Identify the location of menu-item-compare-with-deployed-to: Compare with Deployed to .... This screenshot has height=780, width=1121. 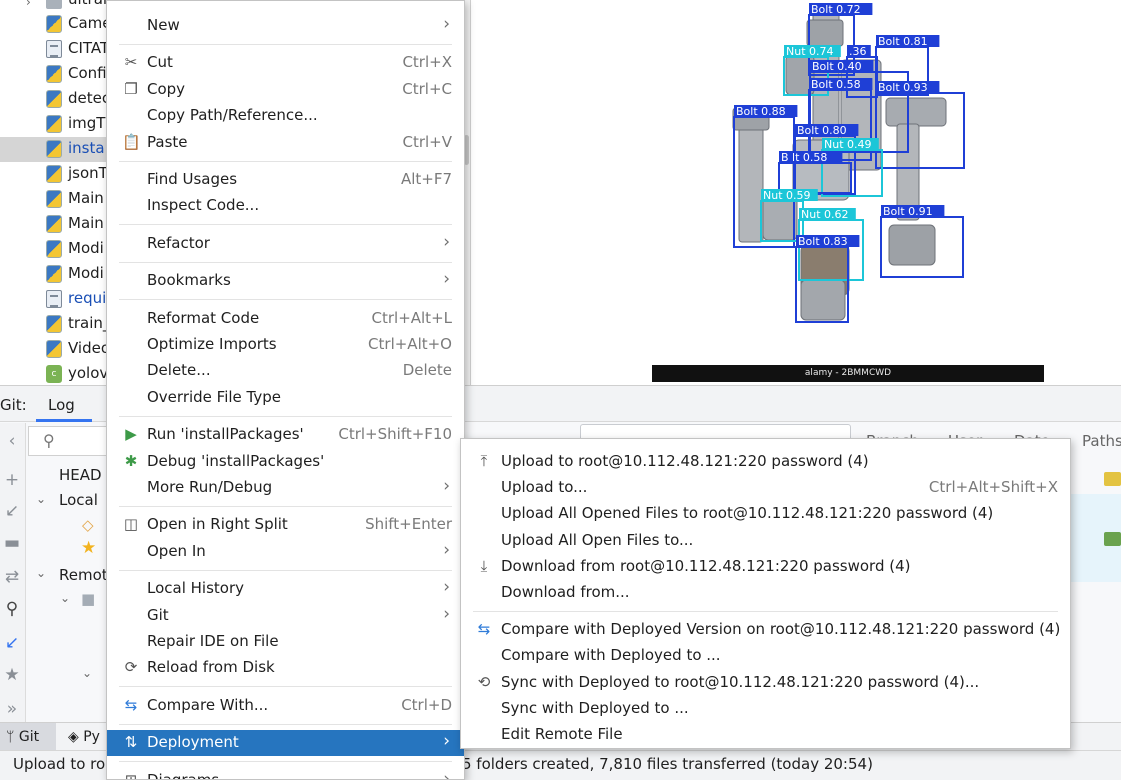
(765, 656).